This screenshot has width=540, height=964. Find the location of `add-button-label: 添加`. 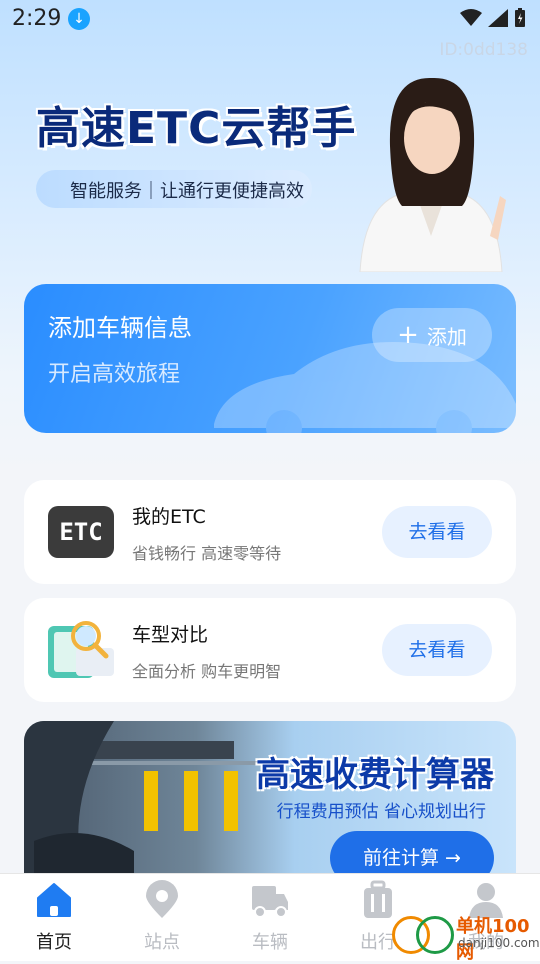

add-button-label: 添加 is located at coordinates (446, 336).